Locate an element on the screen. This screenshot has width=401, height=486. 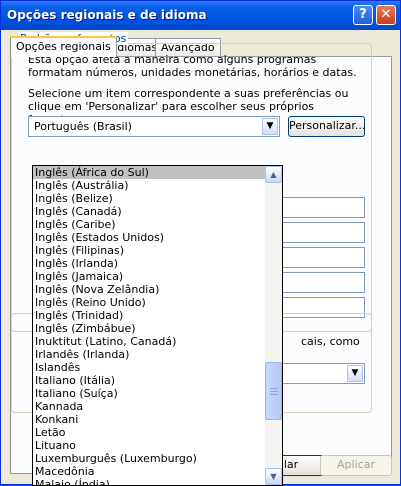
help-button: ? is located at coordinates (363, 15).